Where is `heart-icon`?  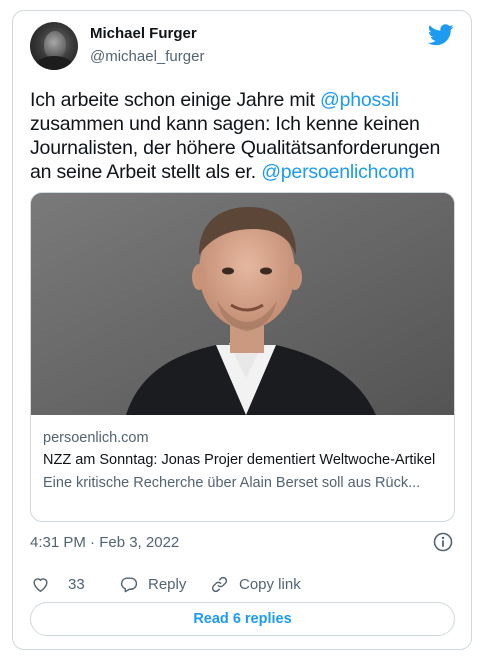
heart-icon is located at coordinates (40, 584).